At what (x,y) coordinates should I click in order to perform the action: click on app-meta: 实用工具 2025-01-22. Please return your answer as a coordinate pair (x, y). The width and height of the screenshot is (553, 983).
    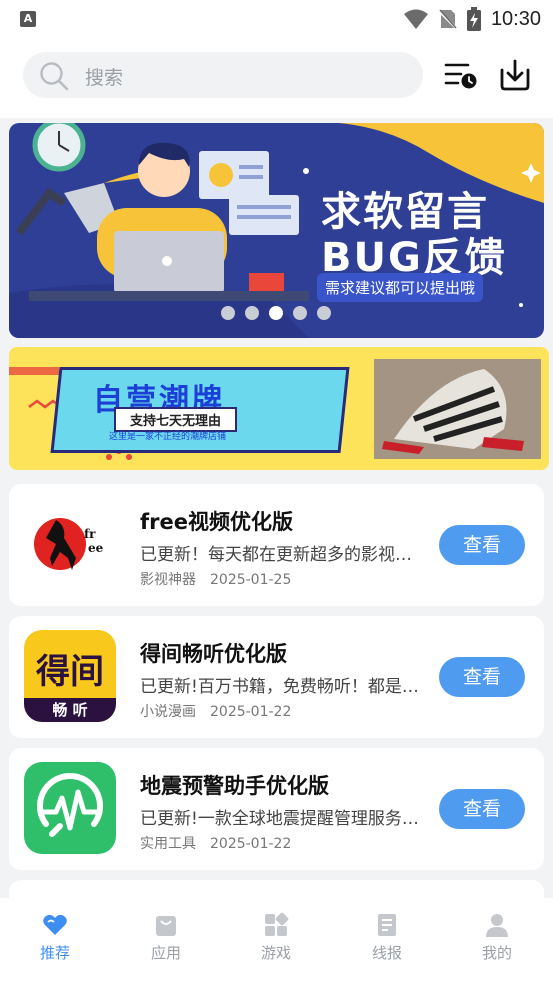
    Looking at the image, I should click on (215, 843).